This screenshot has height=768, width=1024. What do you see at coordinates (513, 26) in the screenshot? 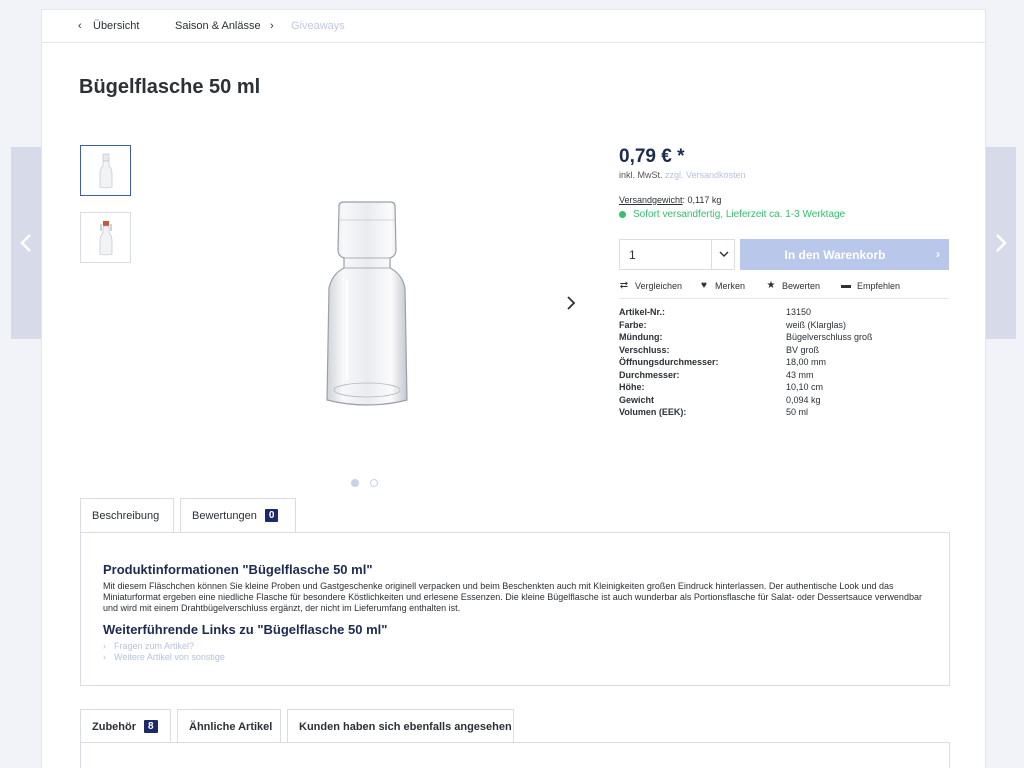
I see `breadcrumb: ‹ Übersicht Saison & Anlässe › Giveaways` at bounding box center [513, 26].